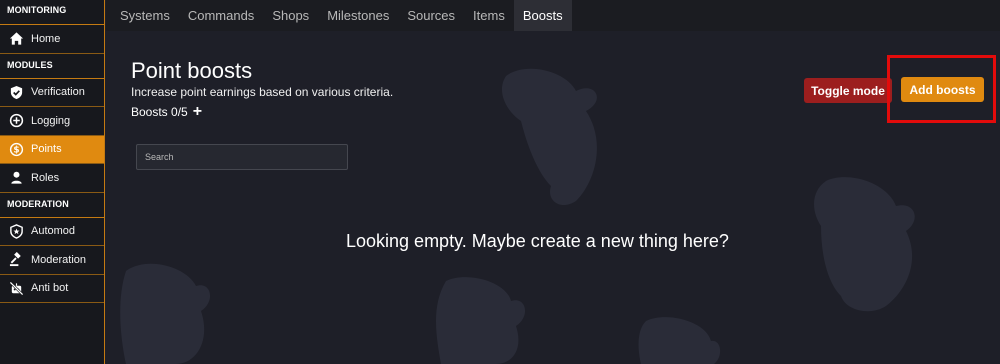 Image resolution: width=1000 pixels, height=364 pixels. Describe the element at coordinates (145, 15) in the screenshot. I see `tab-systems: Systems` at that location.